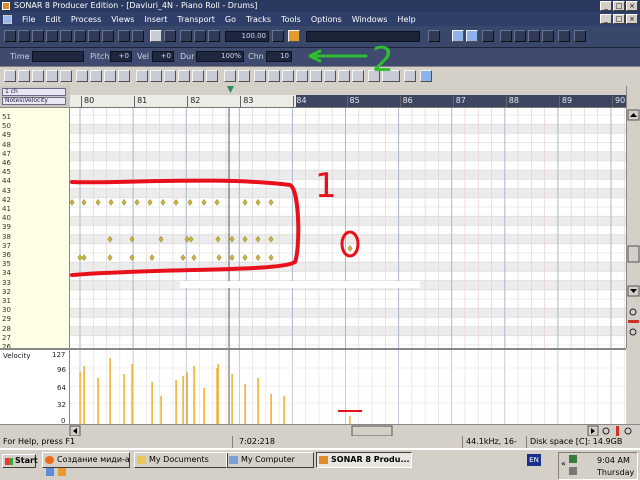 The height and width of the screenshot is (480, 640). What do you see at coordinates (122, 19) in the screenshot?
I see `menu-views: Views` at bounding box center [122, 19].